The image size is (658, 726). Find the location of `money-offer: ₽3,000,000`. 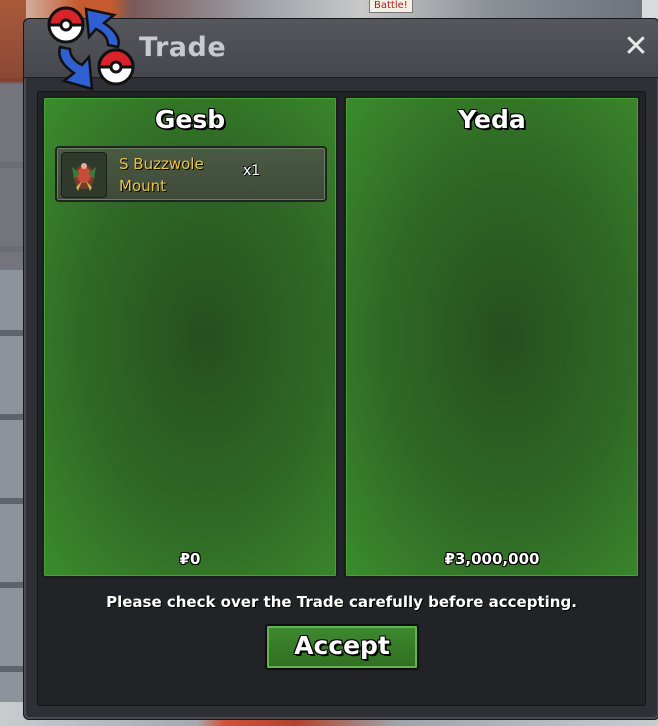

money-offer: ₽3,000,000 is located at coordinates (492, 559).